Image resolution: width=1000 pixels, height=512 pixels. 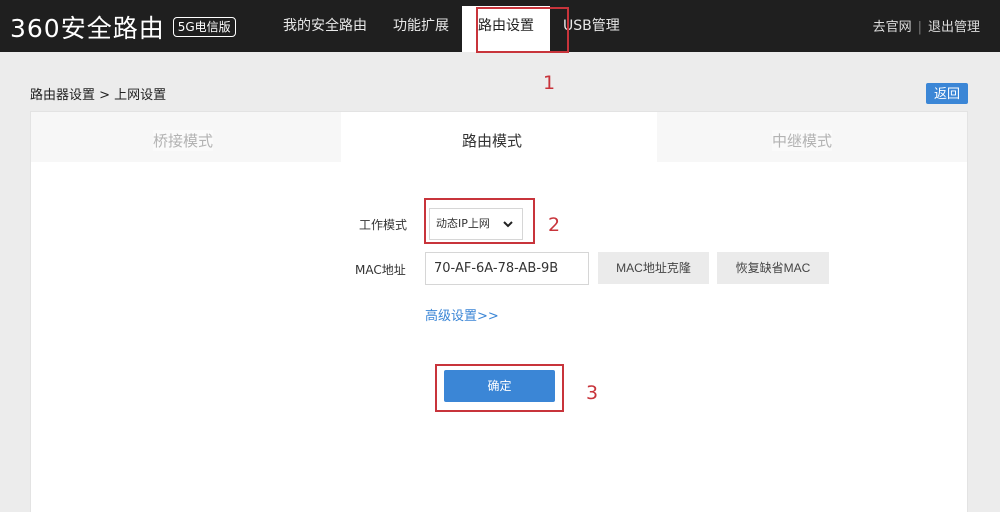 I want to click on header-links: 去官网 | 退出管理, so click(x=926, y=26).